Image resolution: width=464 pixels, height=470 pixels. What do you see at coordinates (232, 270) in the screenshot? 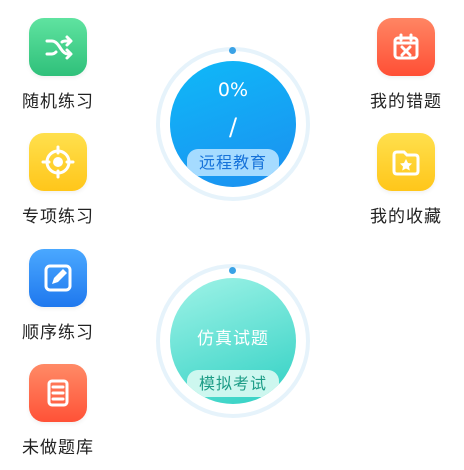
I see `exam-ring-indicator` at bounding box center [232, 270].